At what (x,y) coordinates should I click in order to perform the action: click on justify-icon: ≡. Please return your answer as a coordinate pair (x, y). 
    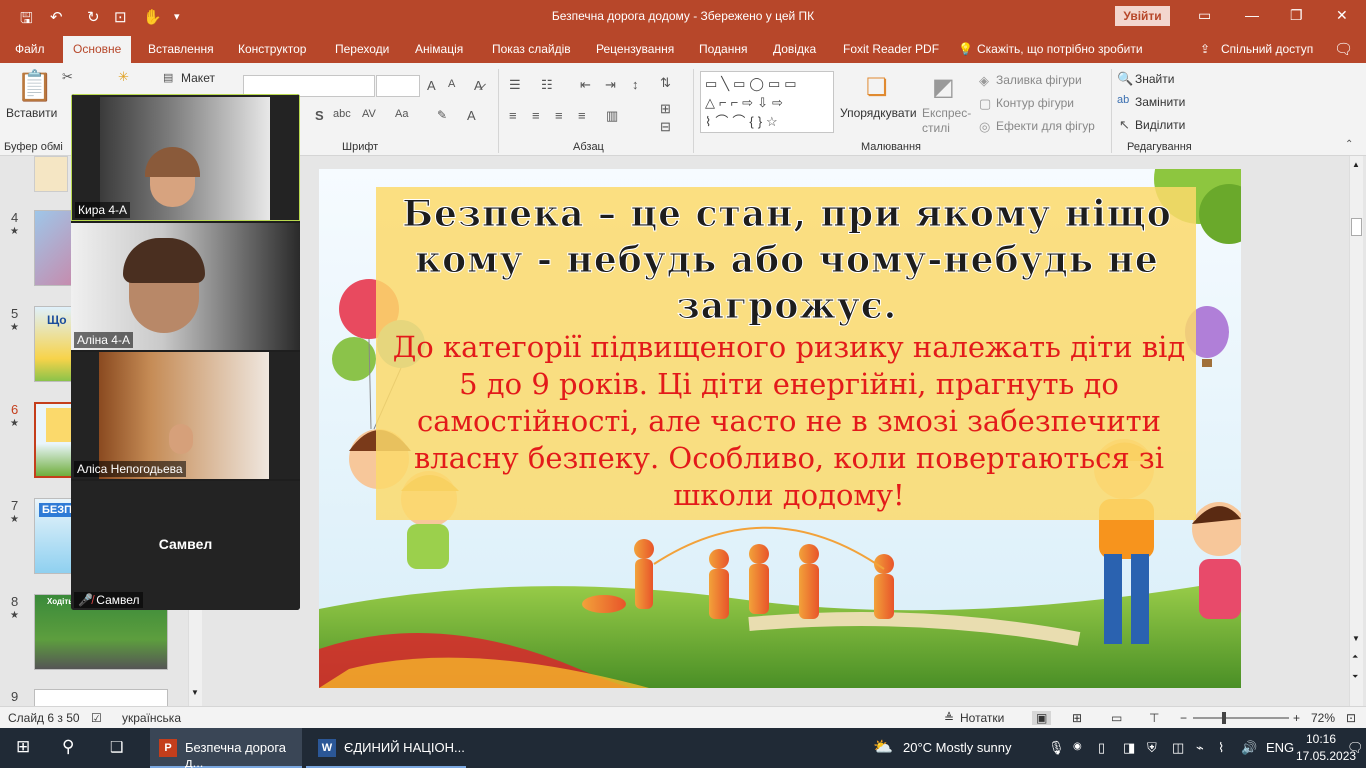
    Looking at the image, I should click on (582, 115).